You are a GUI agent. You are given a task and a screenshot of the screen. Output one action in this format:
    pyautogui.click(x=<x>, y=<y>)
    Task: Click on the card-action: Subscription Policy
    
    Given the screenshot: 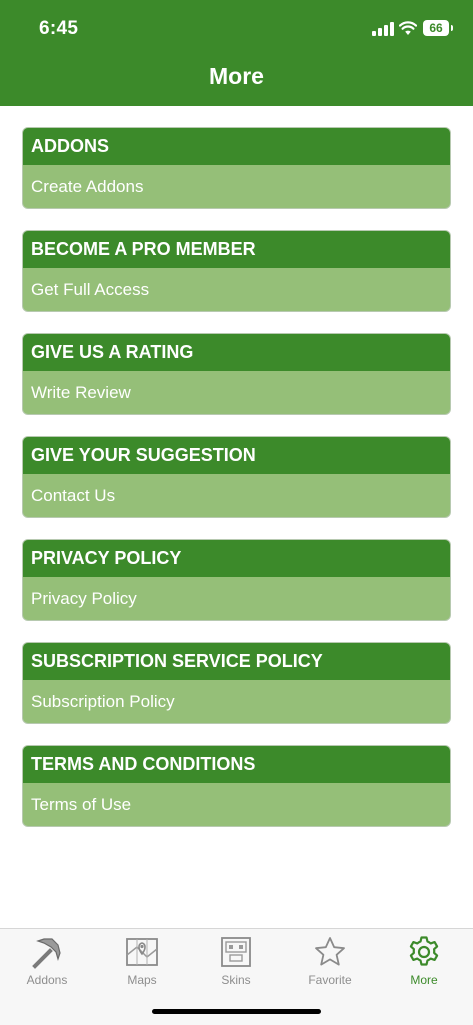 What is the action you would take?
    pyautogui.click(x=236, y=701)
    